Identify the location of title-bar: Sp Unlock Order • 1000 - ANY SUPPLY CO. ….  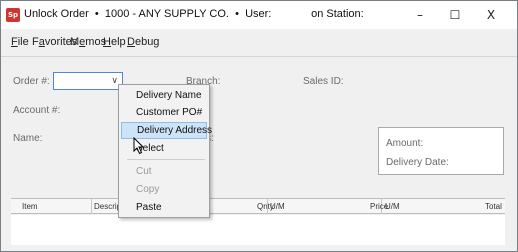
(259, 15).